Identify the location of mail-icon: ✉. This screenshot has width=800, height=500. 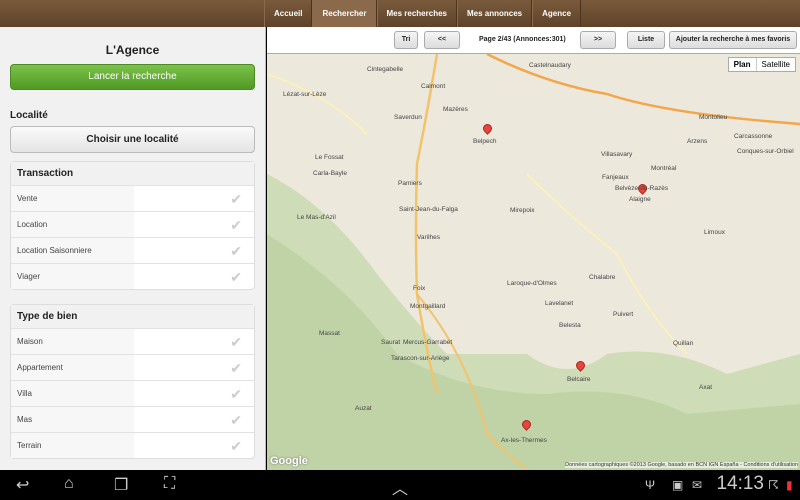
(697, 485).